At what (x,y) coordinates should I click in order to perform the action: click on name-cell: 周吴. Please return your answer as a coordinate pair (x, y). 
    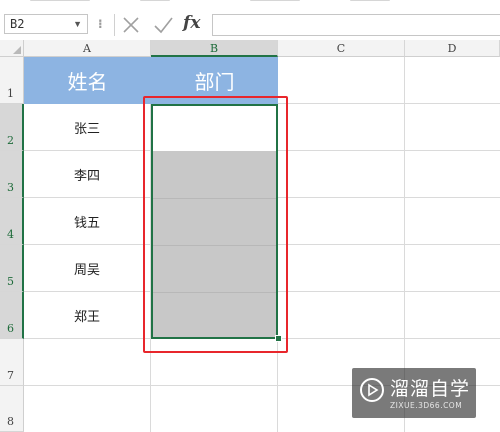
    Looking at the image, I should click on (87, 268).